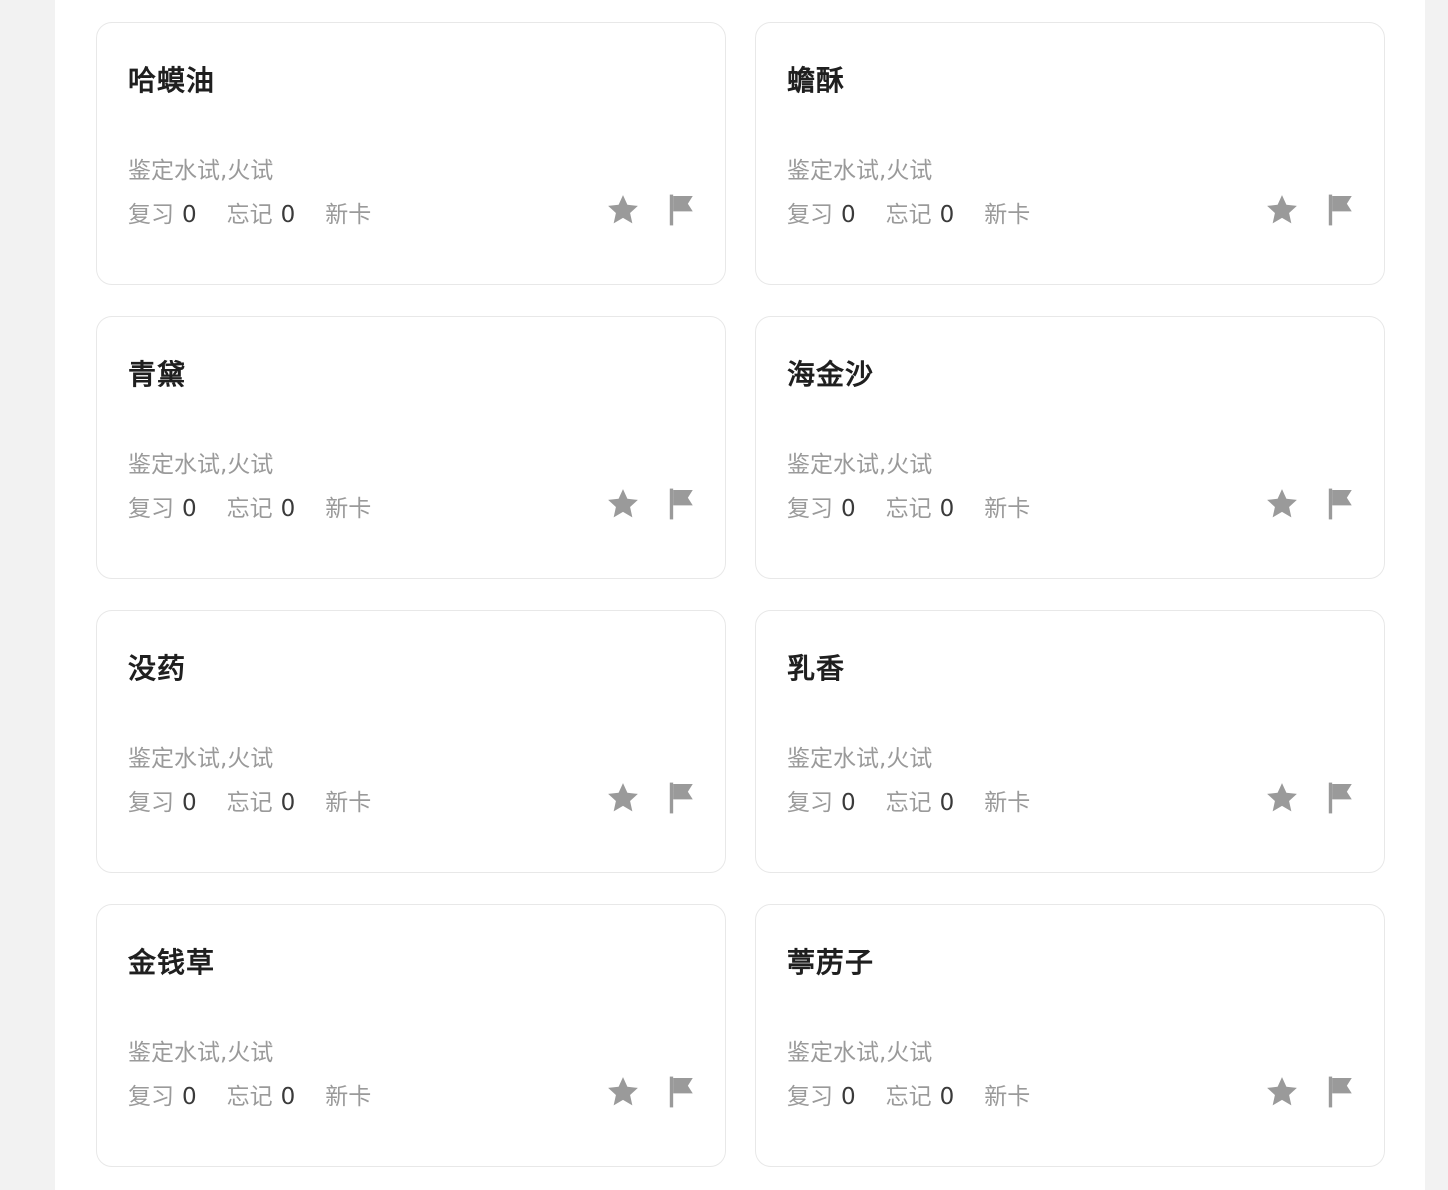  I want to click on flashcard: 乳香 鉴定水试,火试 复习 0 忘记 0 新卡, so click(1070, 741).